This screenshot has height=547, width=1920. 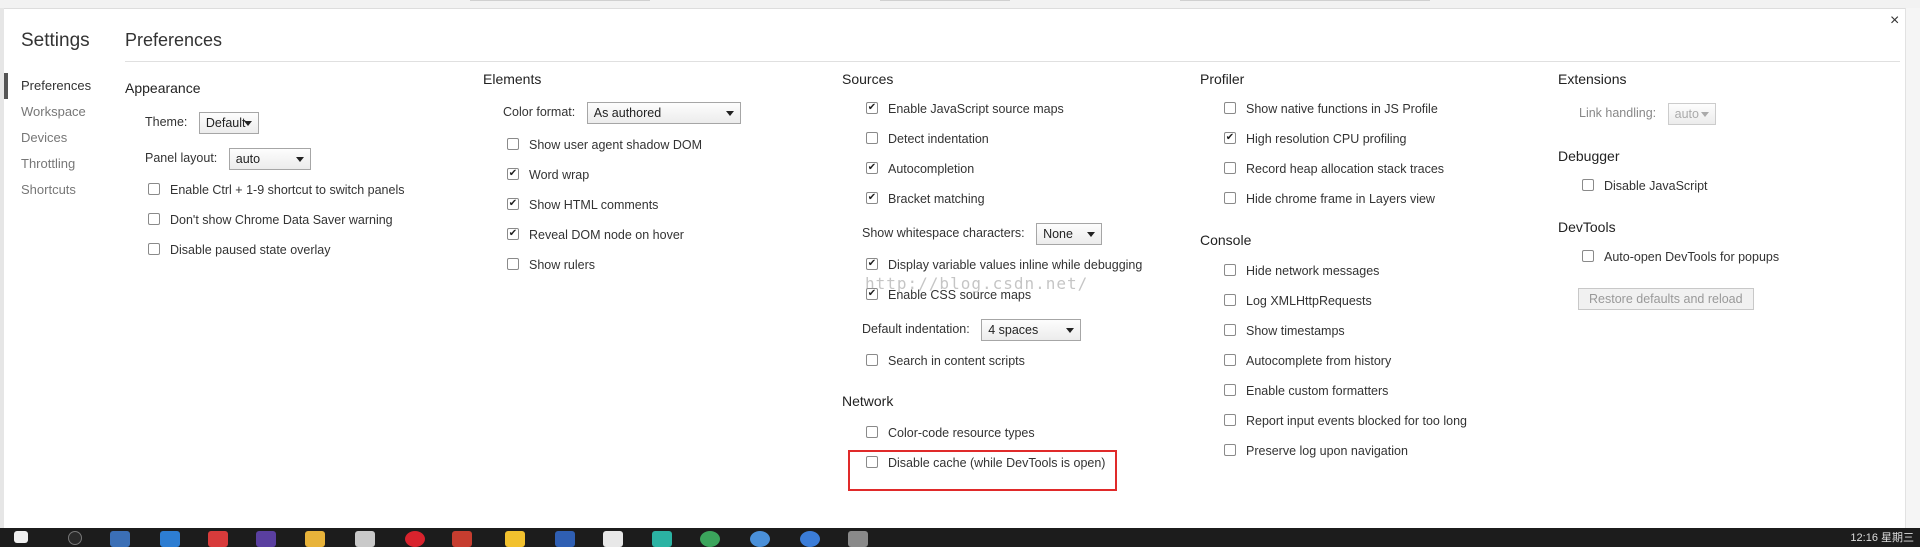 What do you see at coordinates (551, 265) in the screenshot?
I see `option-show-rulers: Show rulers` at bounding box center [551, 265].